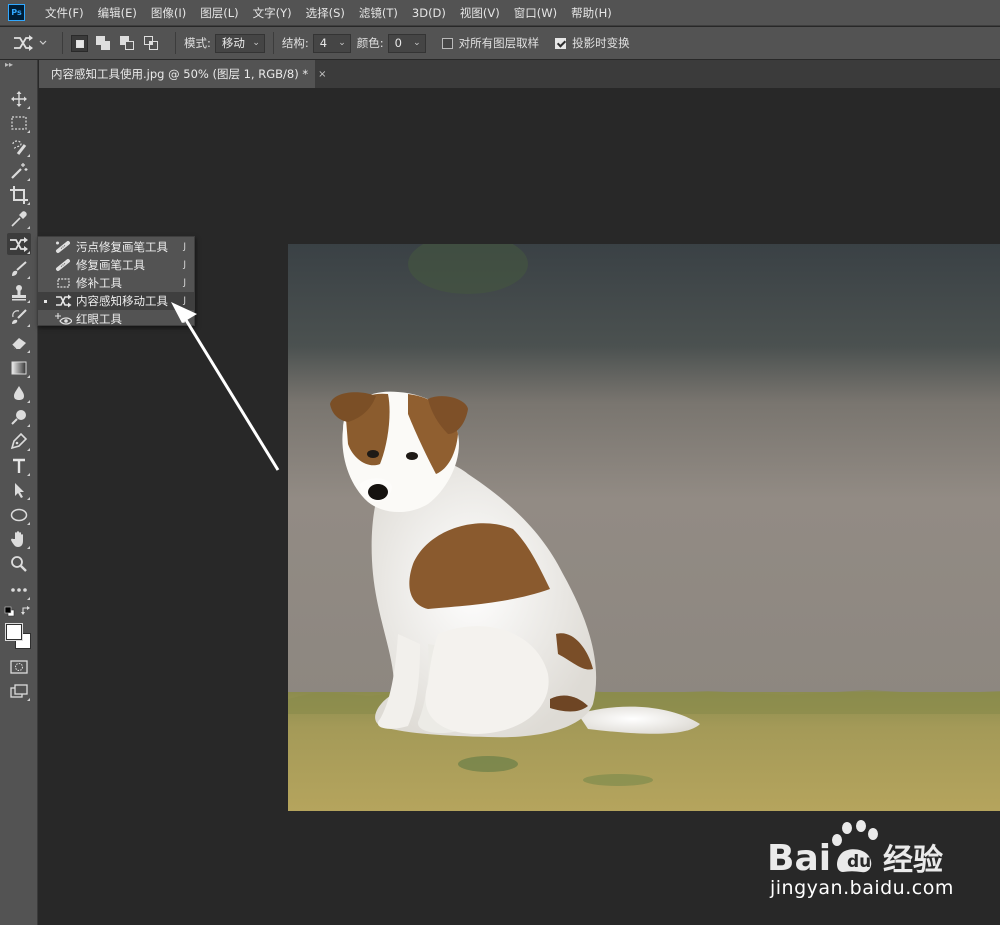 The height and width of the screenshot is (925, 1000). I want to click on menu-select: 选择(S), so click(325, 13).